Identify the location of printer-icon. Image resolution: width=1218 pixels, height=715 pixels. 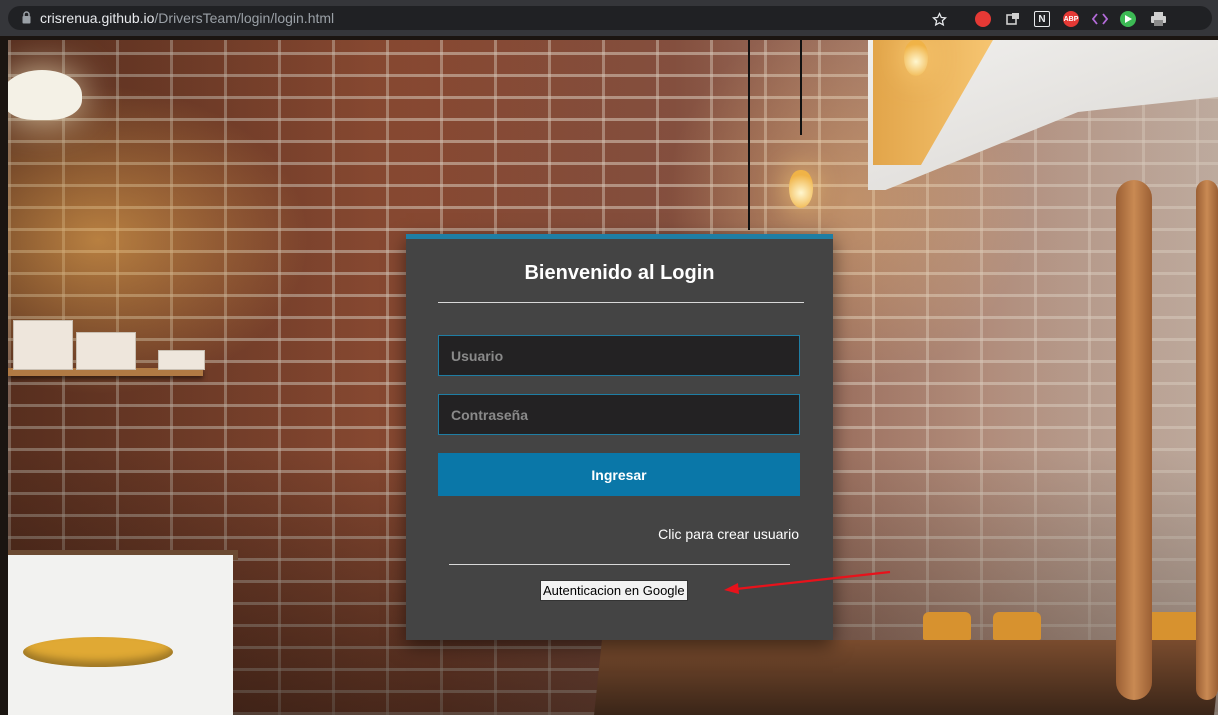
(1158, 19).